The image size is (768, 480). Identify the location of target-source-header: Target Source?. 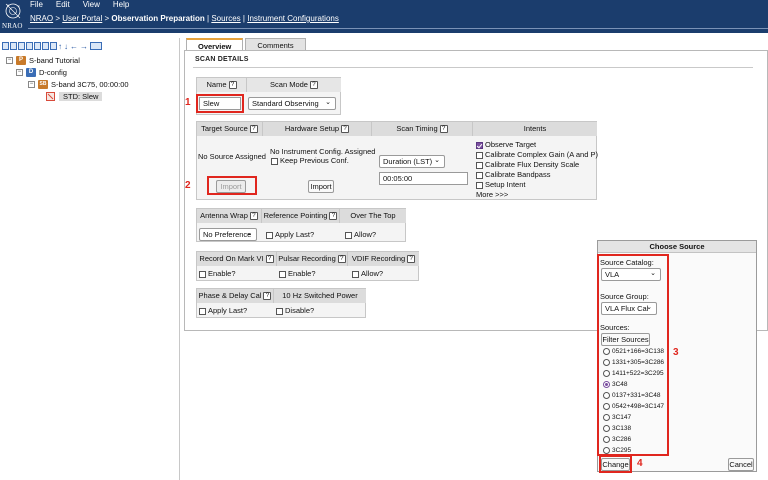
(230, 129).